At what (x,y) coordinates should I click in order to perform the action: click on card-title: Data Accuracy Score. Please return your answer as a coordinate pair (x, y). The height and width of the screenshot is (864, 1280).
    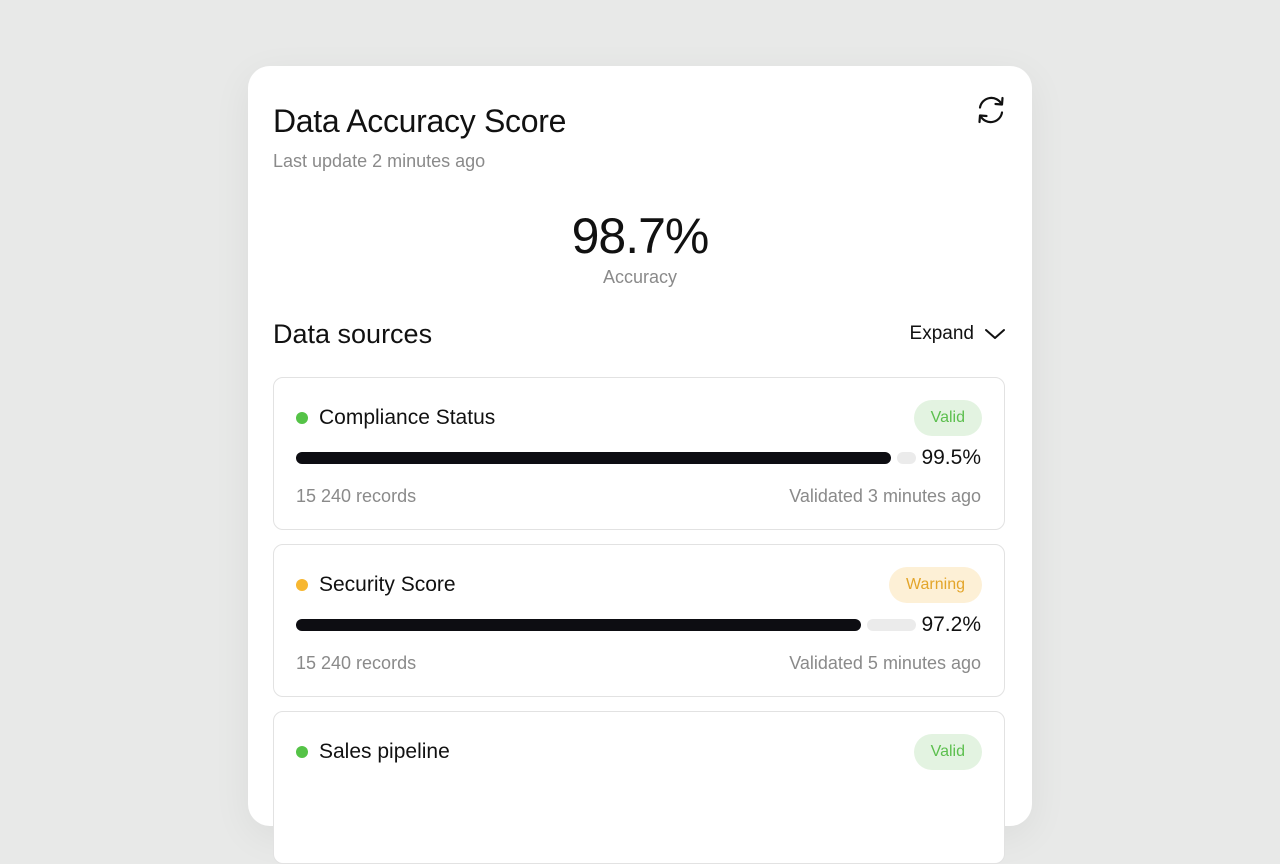
    Looking at the image, I should click on (420, 121).